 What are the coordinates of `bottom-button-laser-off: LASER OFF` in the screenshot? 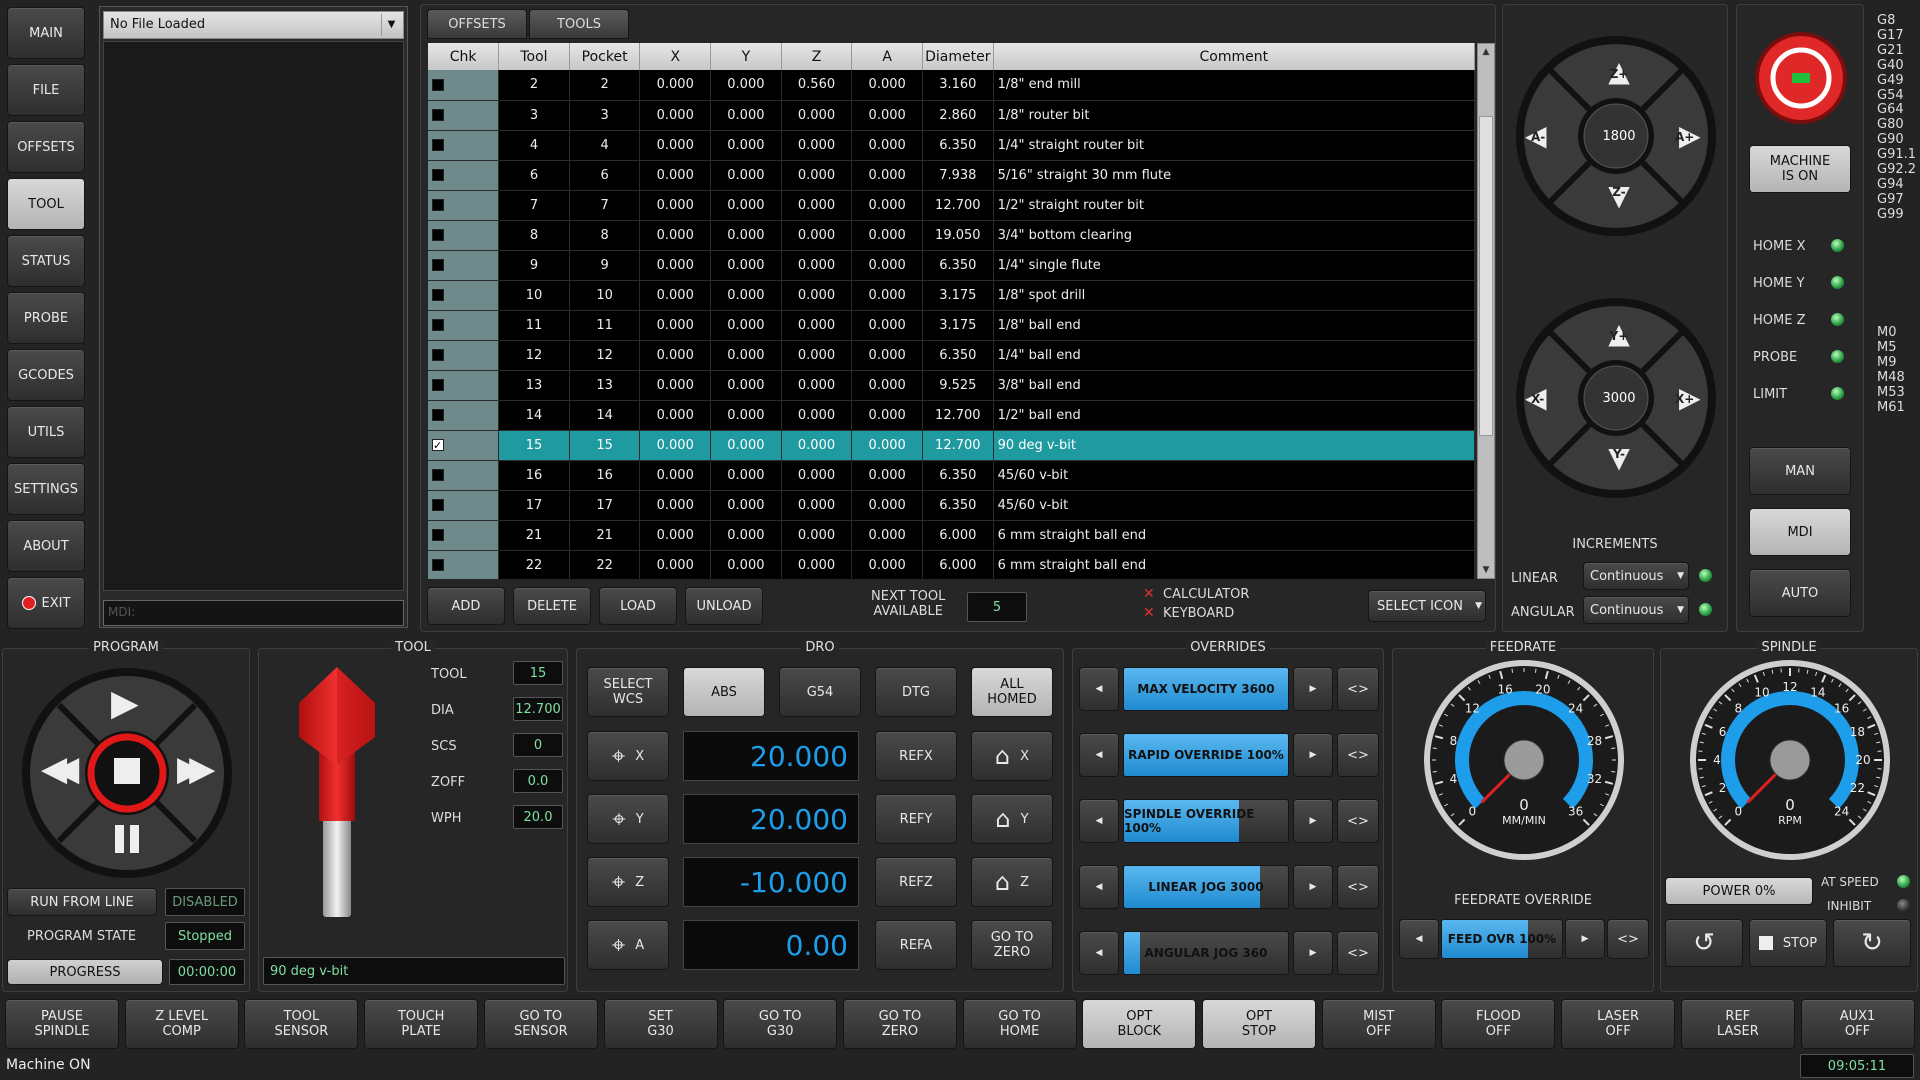 It's located at (1618, 1024).